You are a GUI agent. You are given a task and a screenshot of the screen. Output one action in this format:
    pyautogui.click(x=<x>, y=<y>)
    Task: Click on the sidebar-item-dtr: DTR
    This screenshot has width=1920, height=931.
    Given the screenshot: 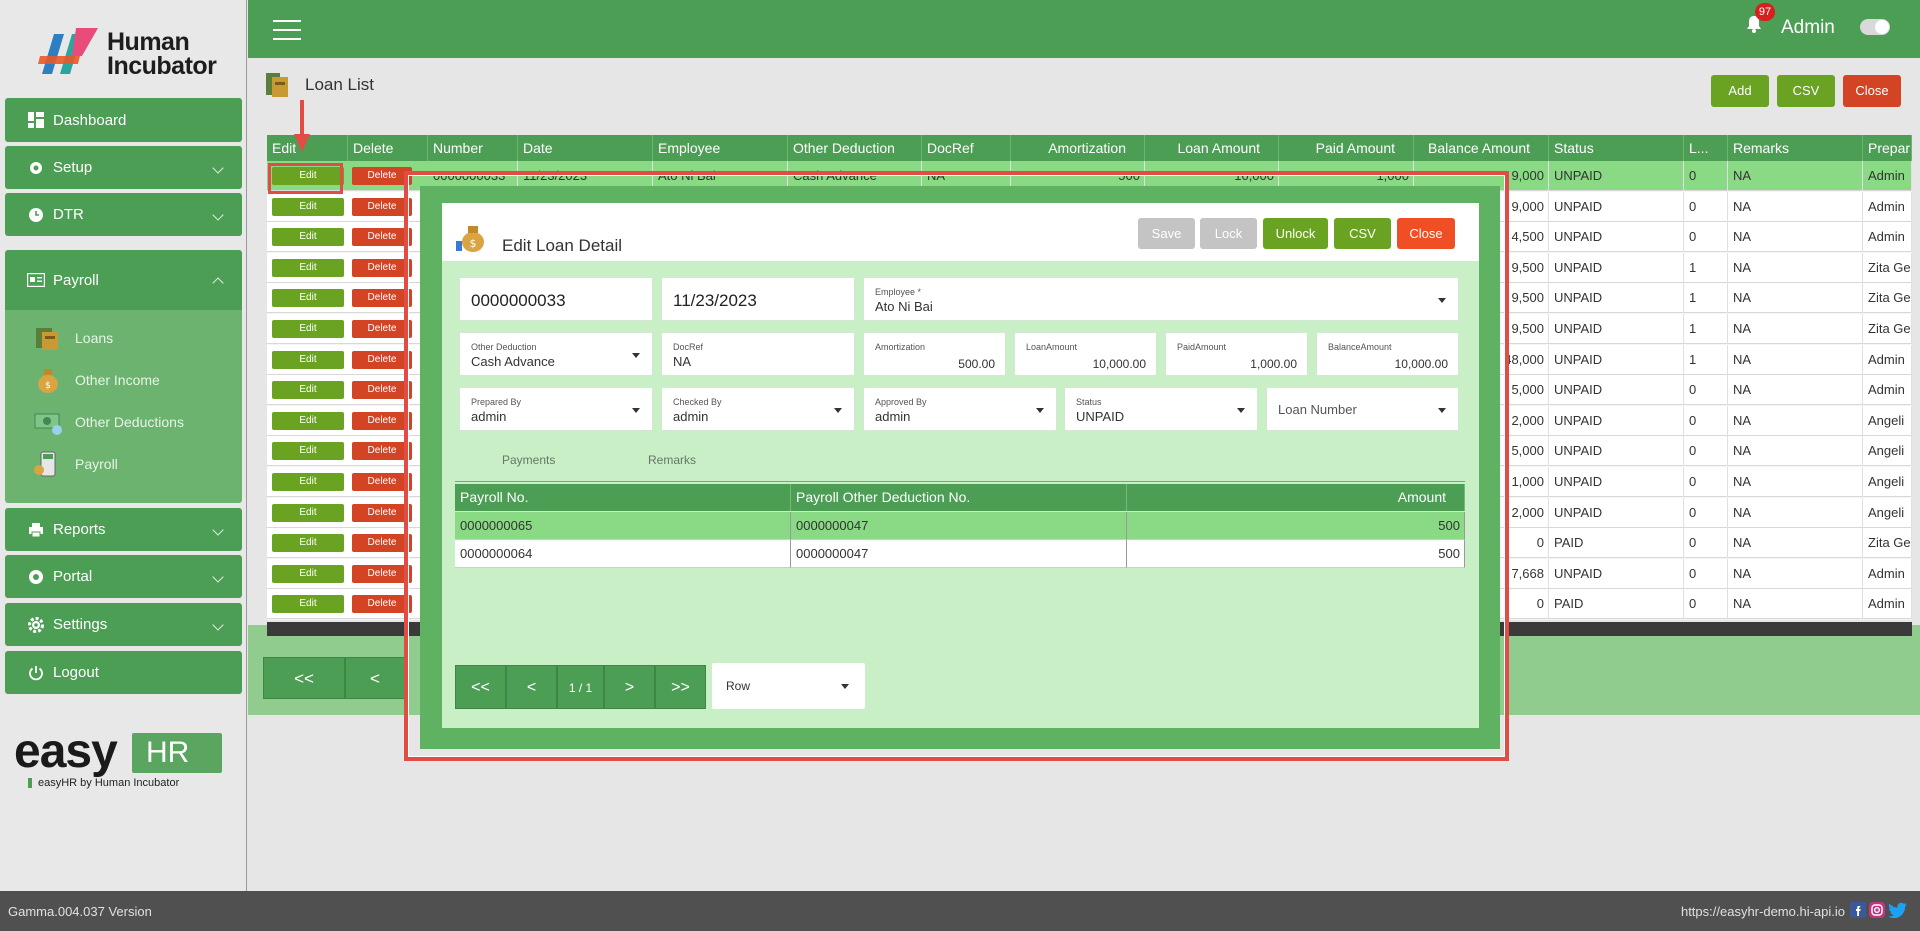 What is the action you would take?
    pyautogui.click(x=123, y=214)
    